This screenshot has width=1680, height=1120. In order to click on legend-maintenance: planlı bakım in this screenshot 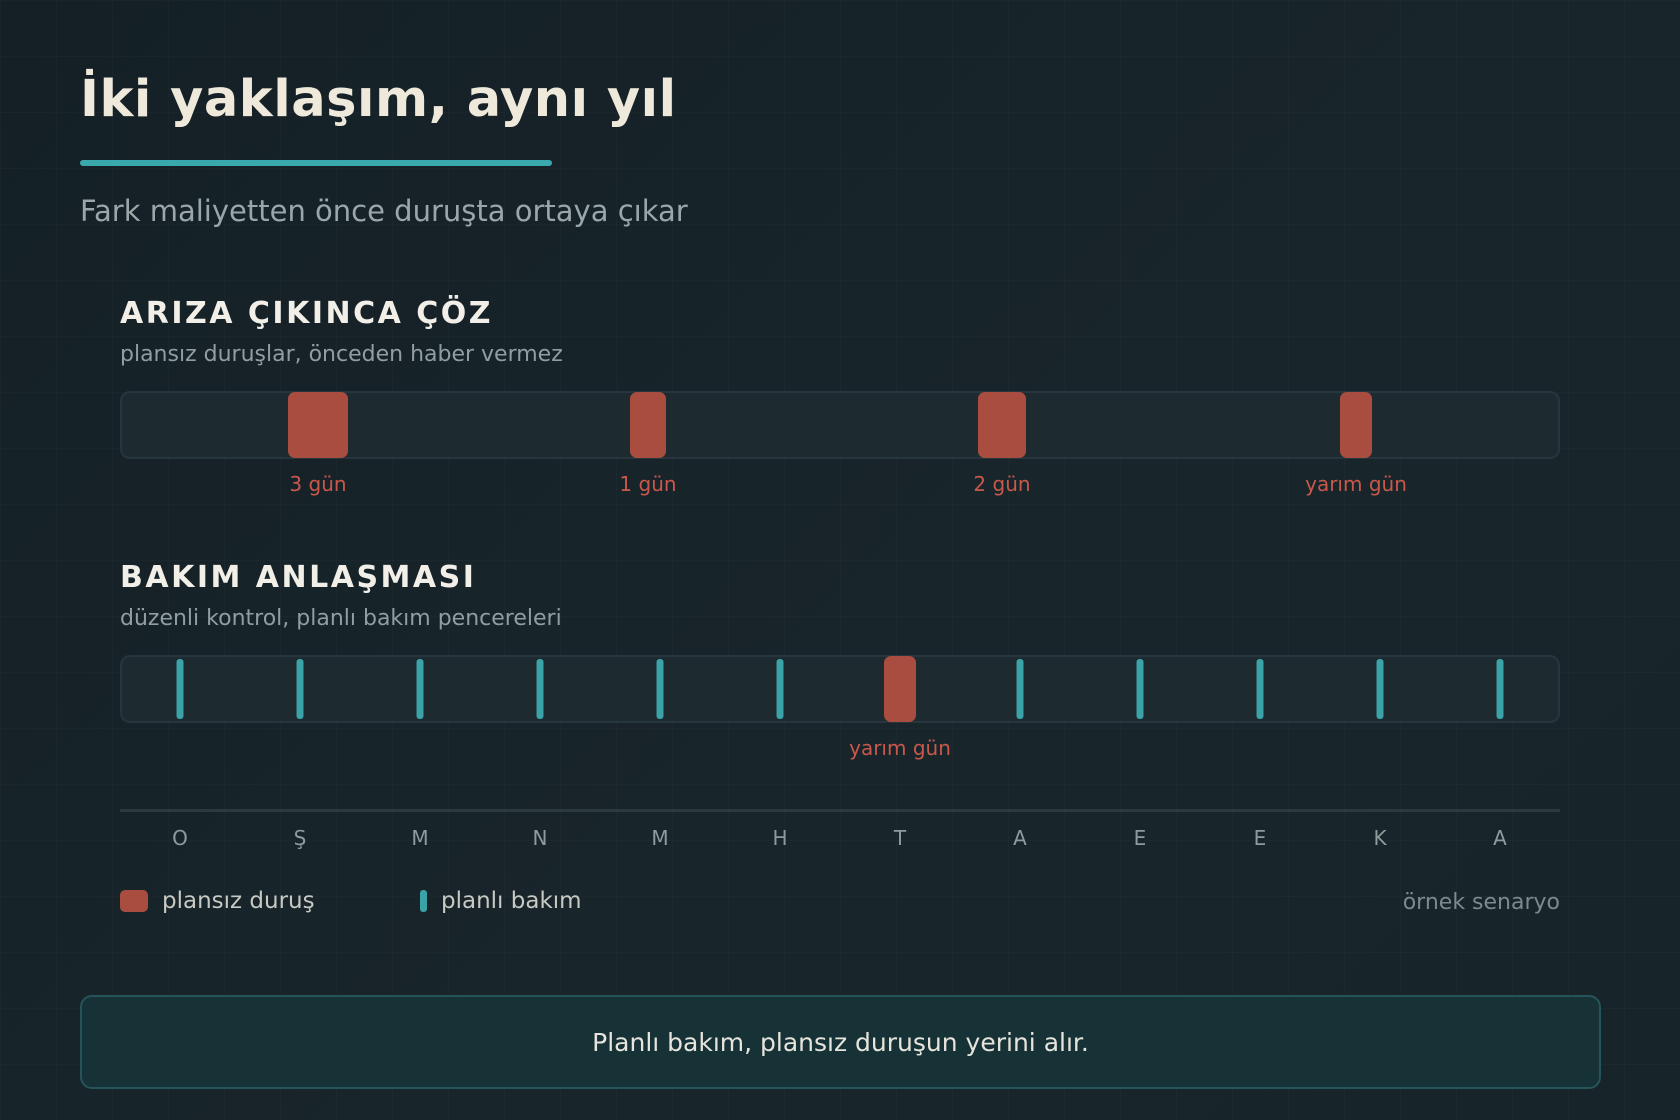, I will do `click(496, 901)`.